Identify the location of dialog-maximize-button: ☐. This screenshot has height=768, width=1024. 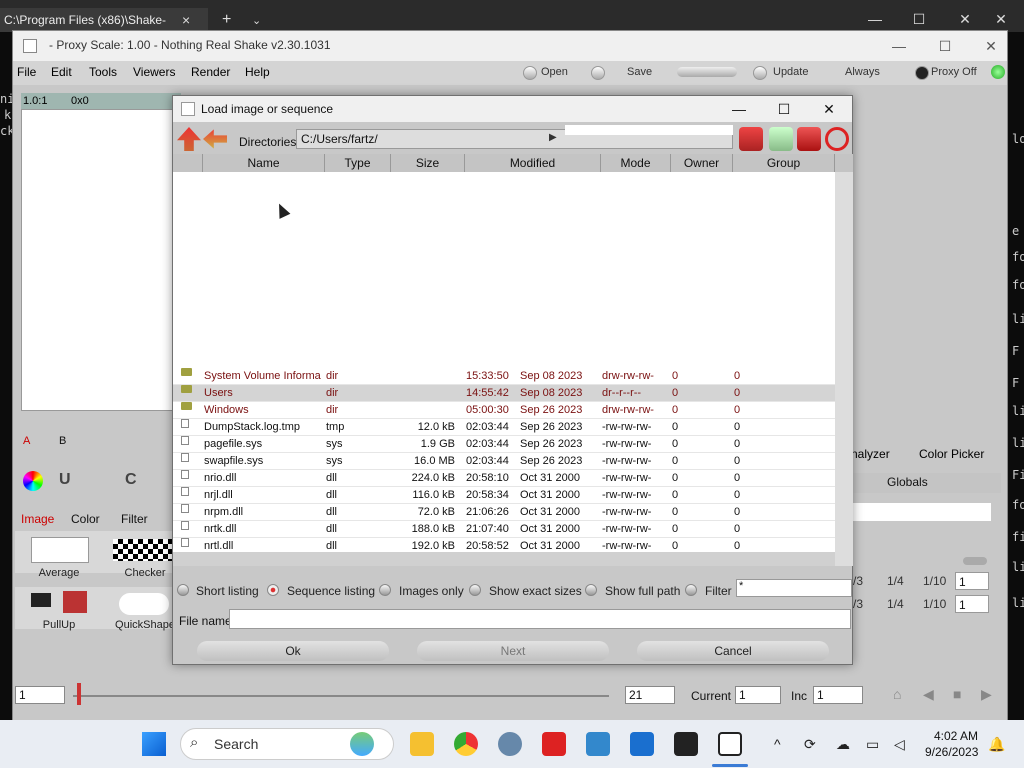
(784, 109).